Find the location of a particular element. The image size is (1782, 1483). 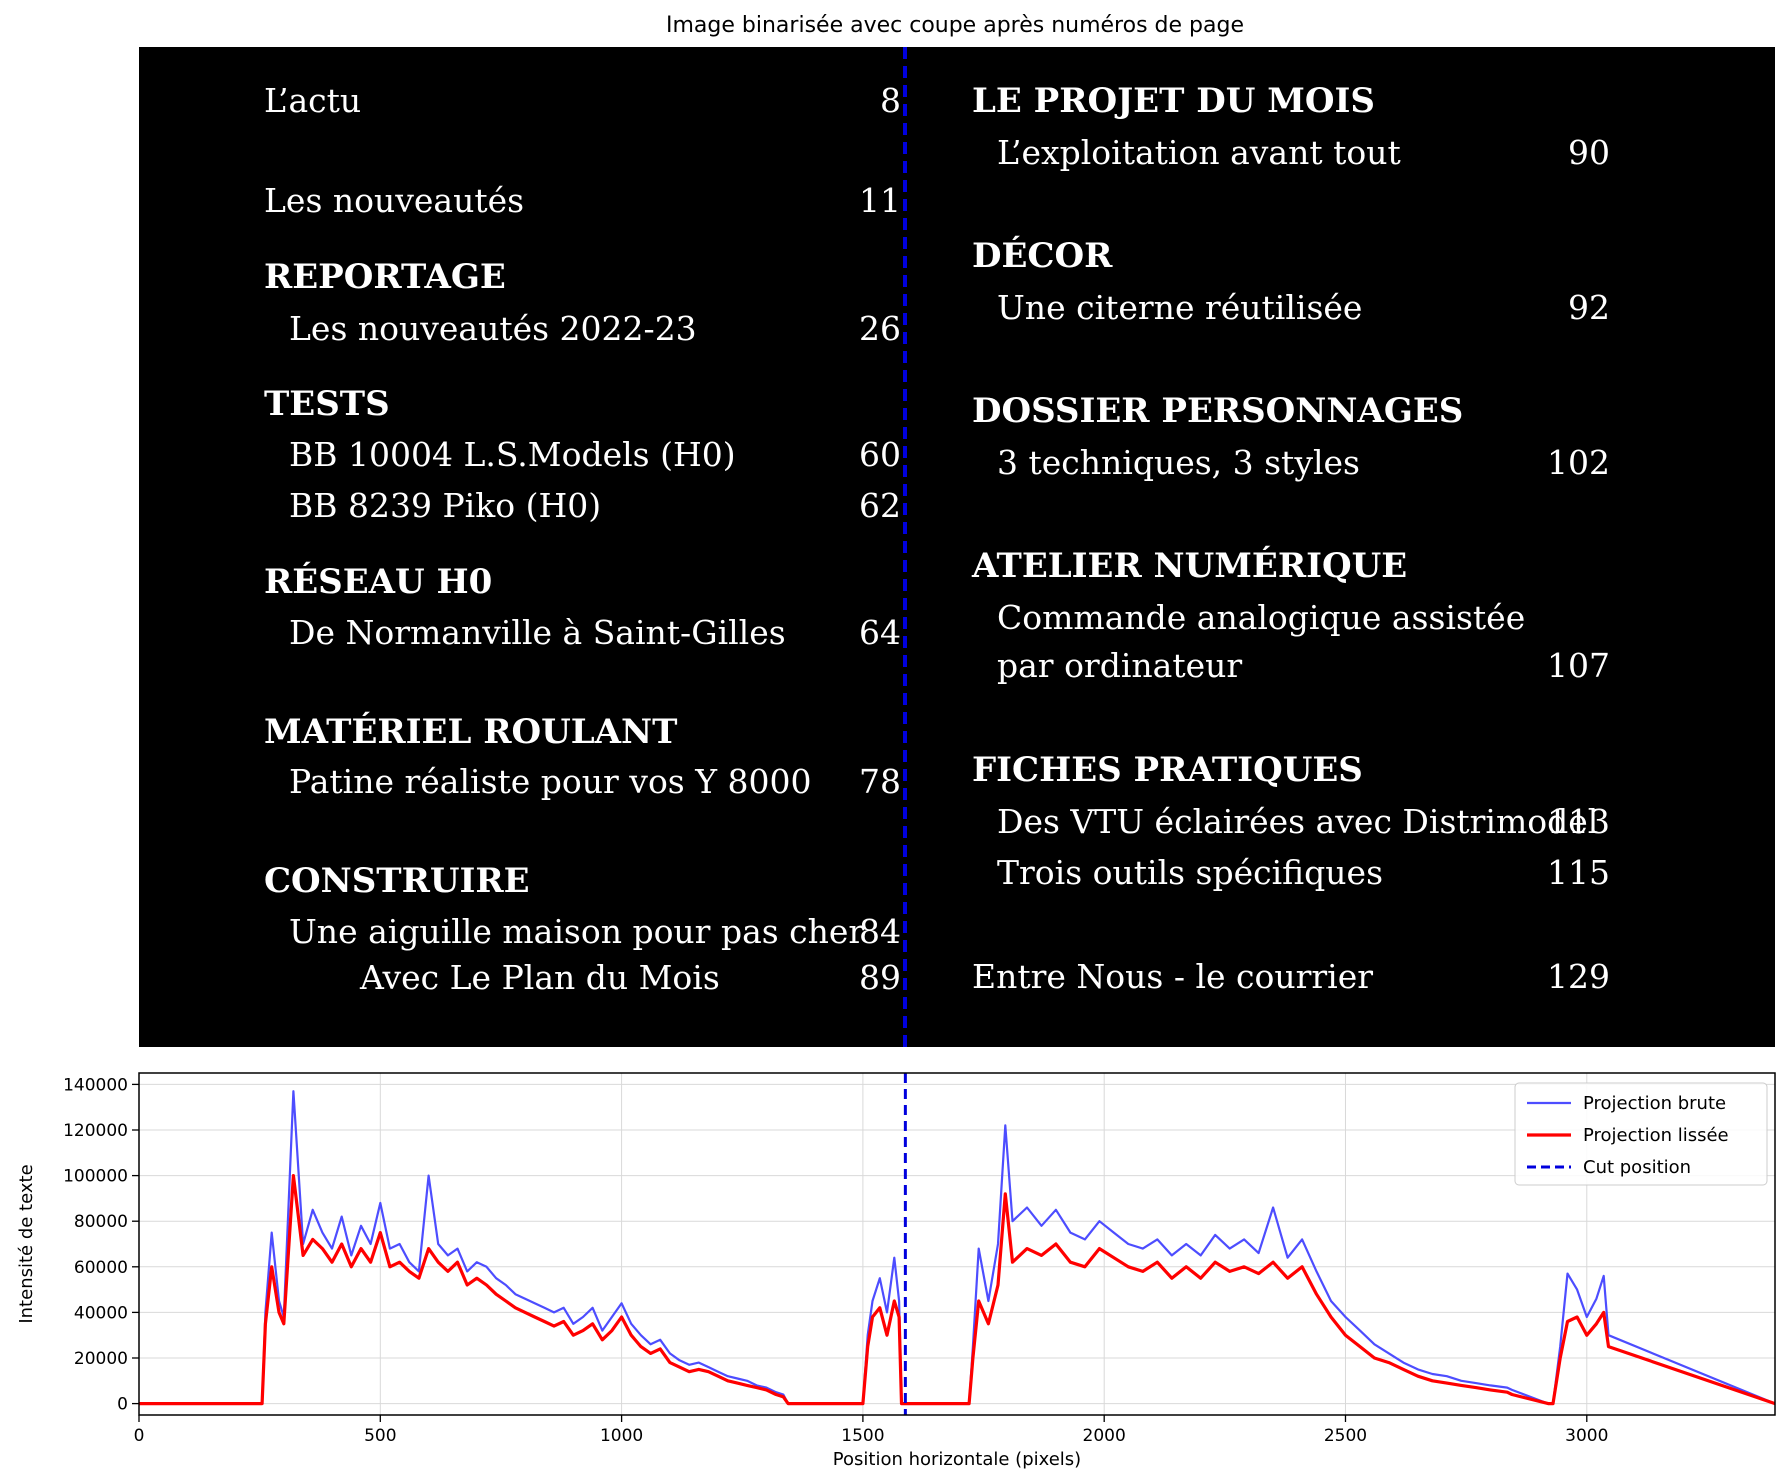

toc-entry-title: De Normanville à Saint-Gilles is located at coordinates (537, 632).